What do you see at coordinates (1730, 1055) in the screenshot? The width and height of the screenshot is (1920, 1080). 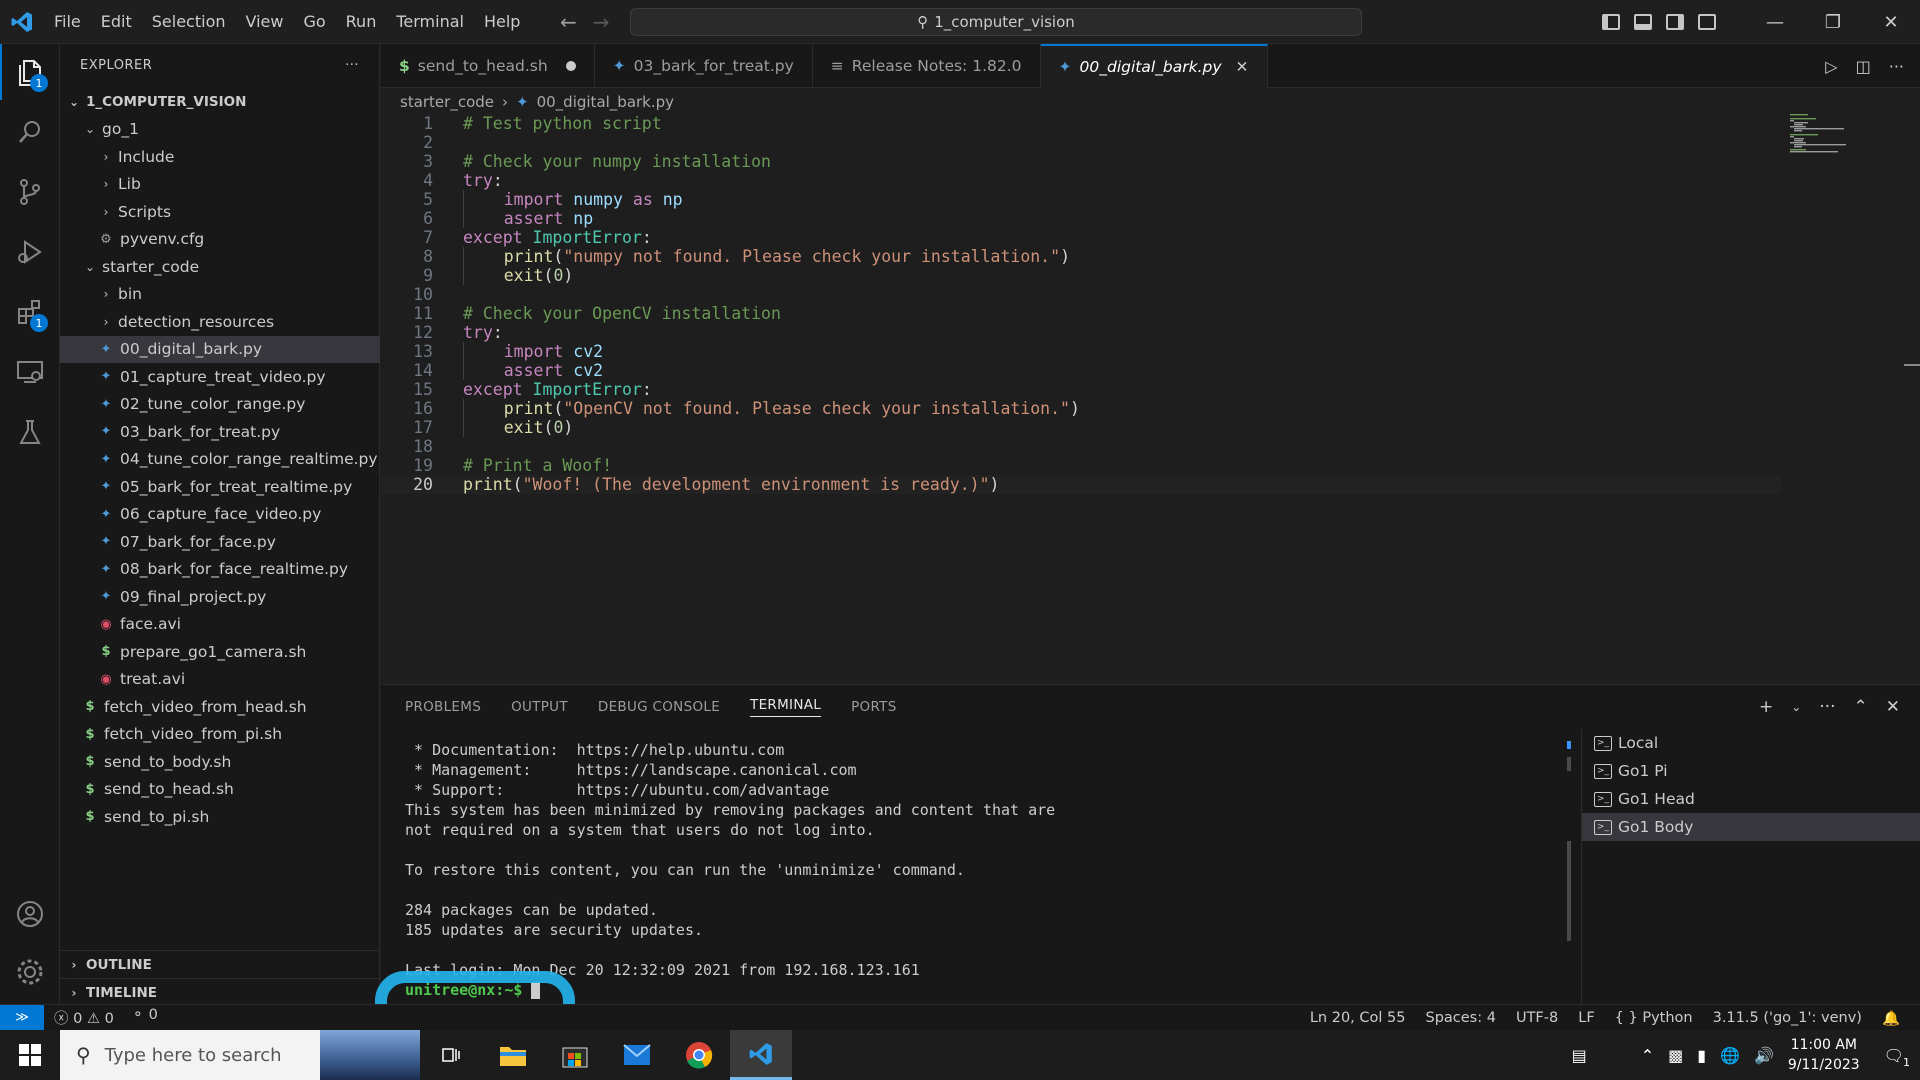 I see `network-icon: 🌐` at bounding box center [1730, 1055].